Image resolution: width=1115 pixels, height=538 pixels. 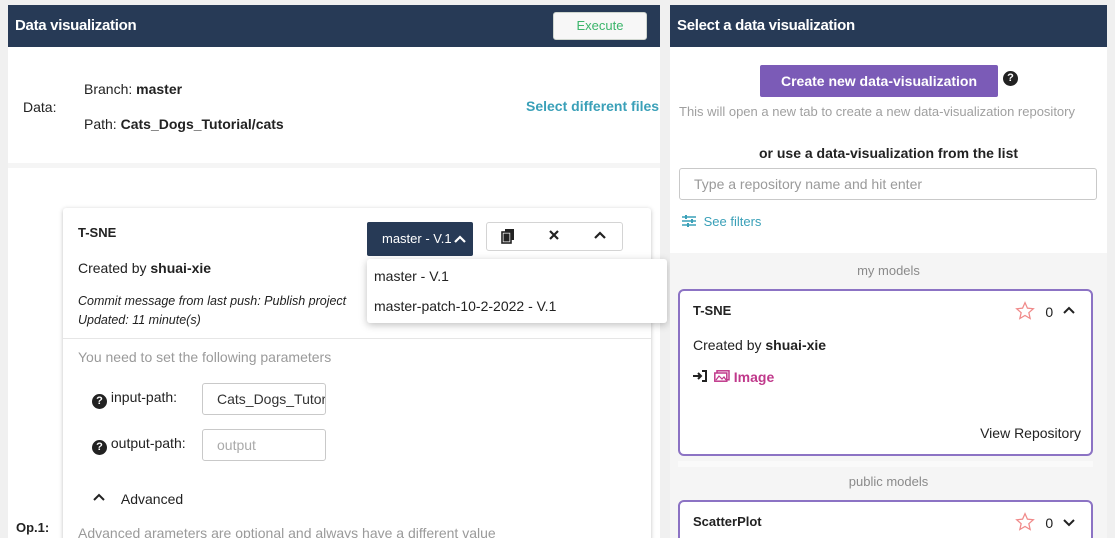 I want to click on operation-title: T-SNE, so click(x=97, y=232).